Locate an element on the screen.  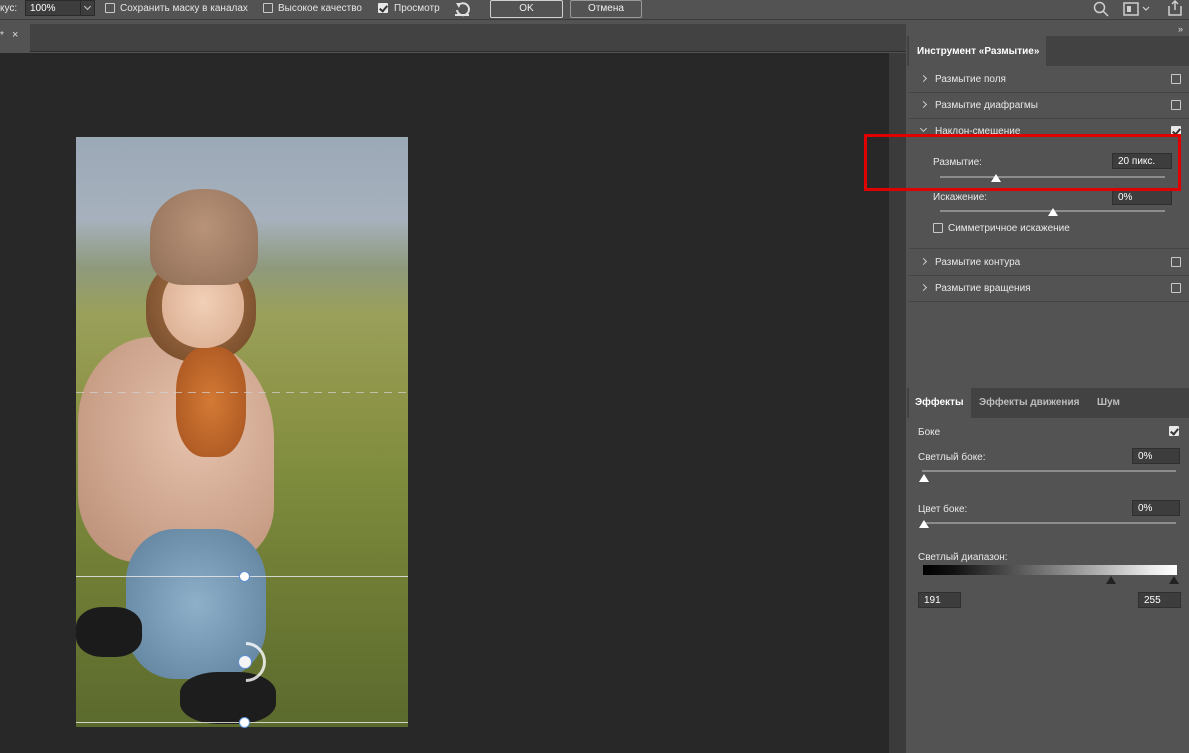
light-range-max-input: 255 is located at coordinates (1159, 600).